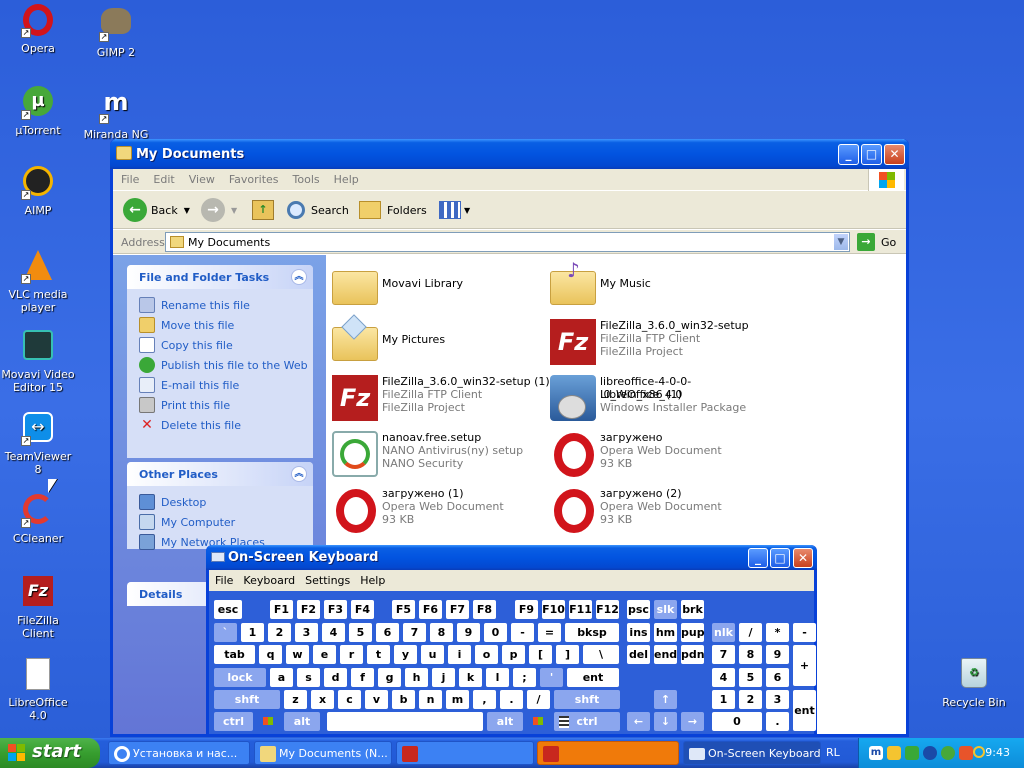  Describe the element at coordinates (308, 677) in the screenshot. I see `key: s` at that location.